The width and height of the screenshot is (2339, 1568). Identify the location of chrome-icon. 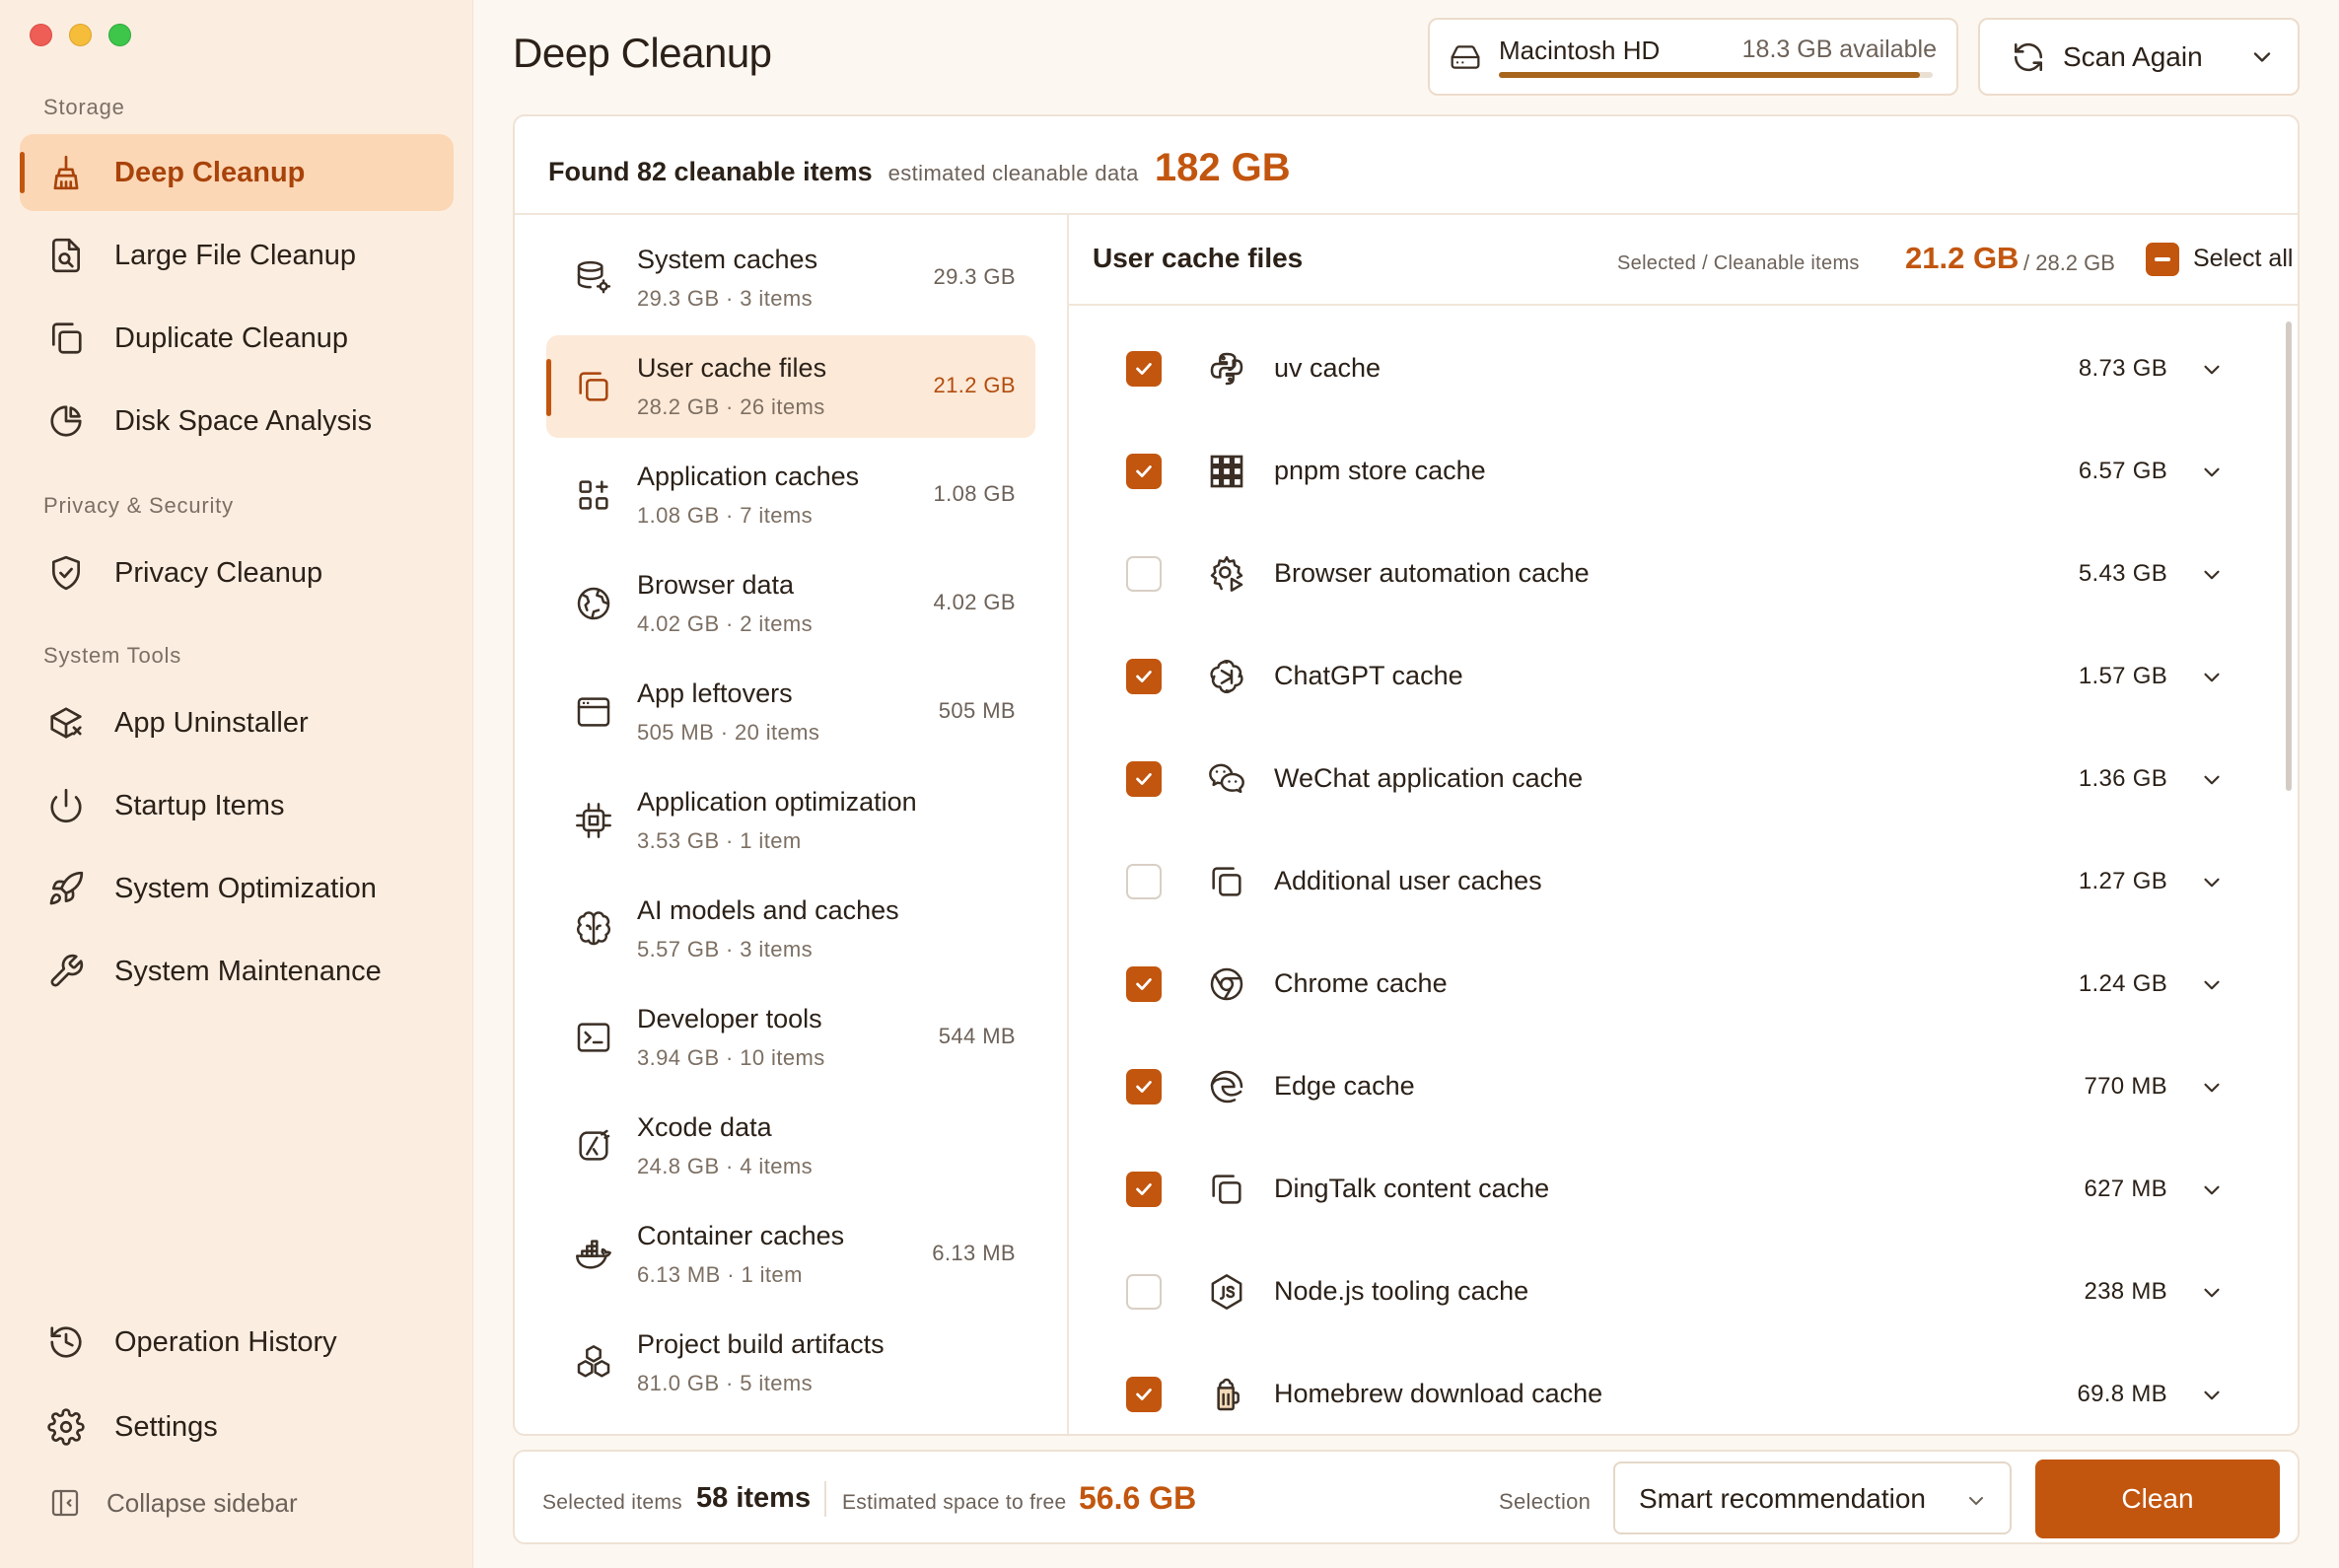
(1226, 984).